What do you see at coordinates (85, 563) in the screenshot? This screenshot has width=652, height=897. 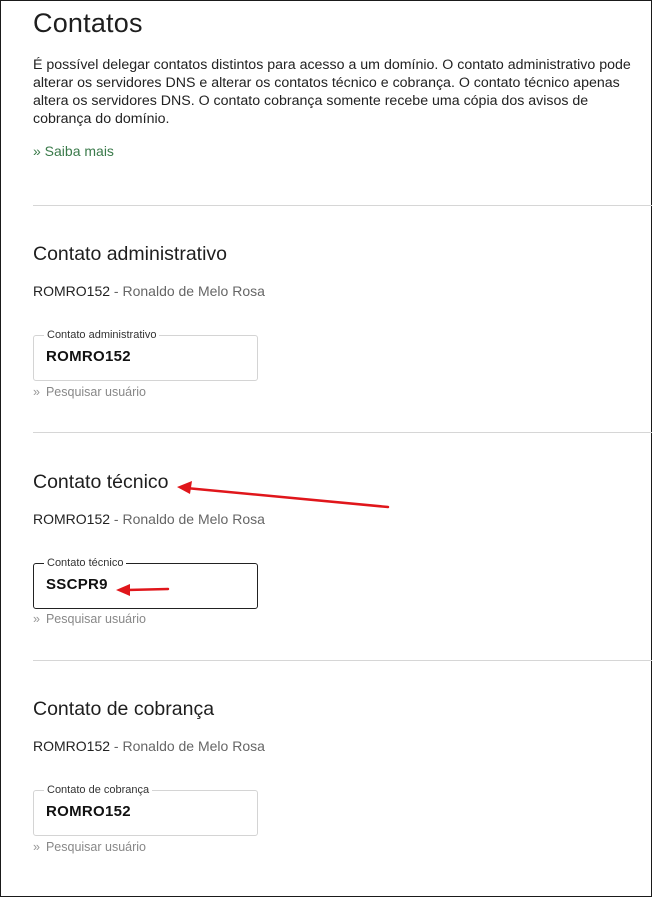 I see `field-label-tech: Contato técnico` at bounding box center [85, 563].